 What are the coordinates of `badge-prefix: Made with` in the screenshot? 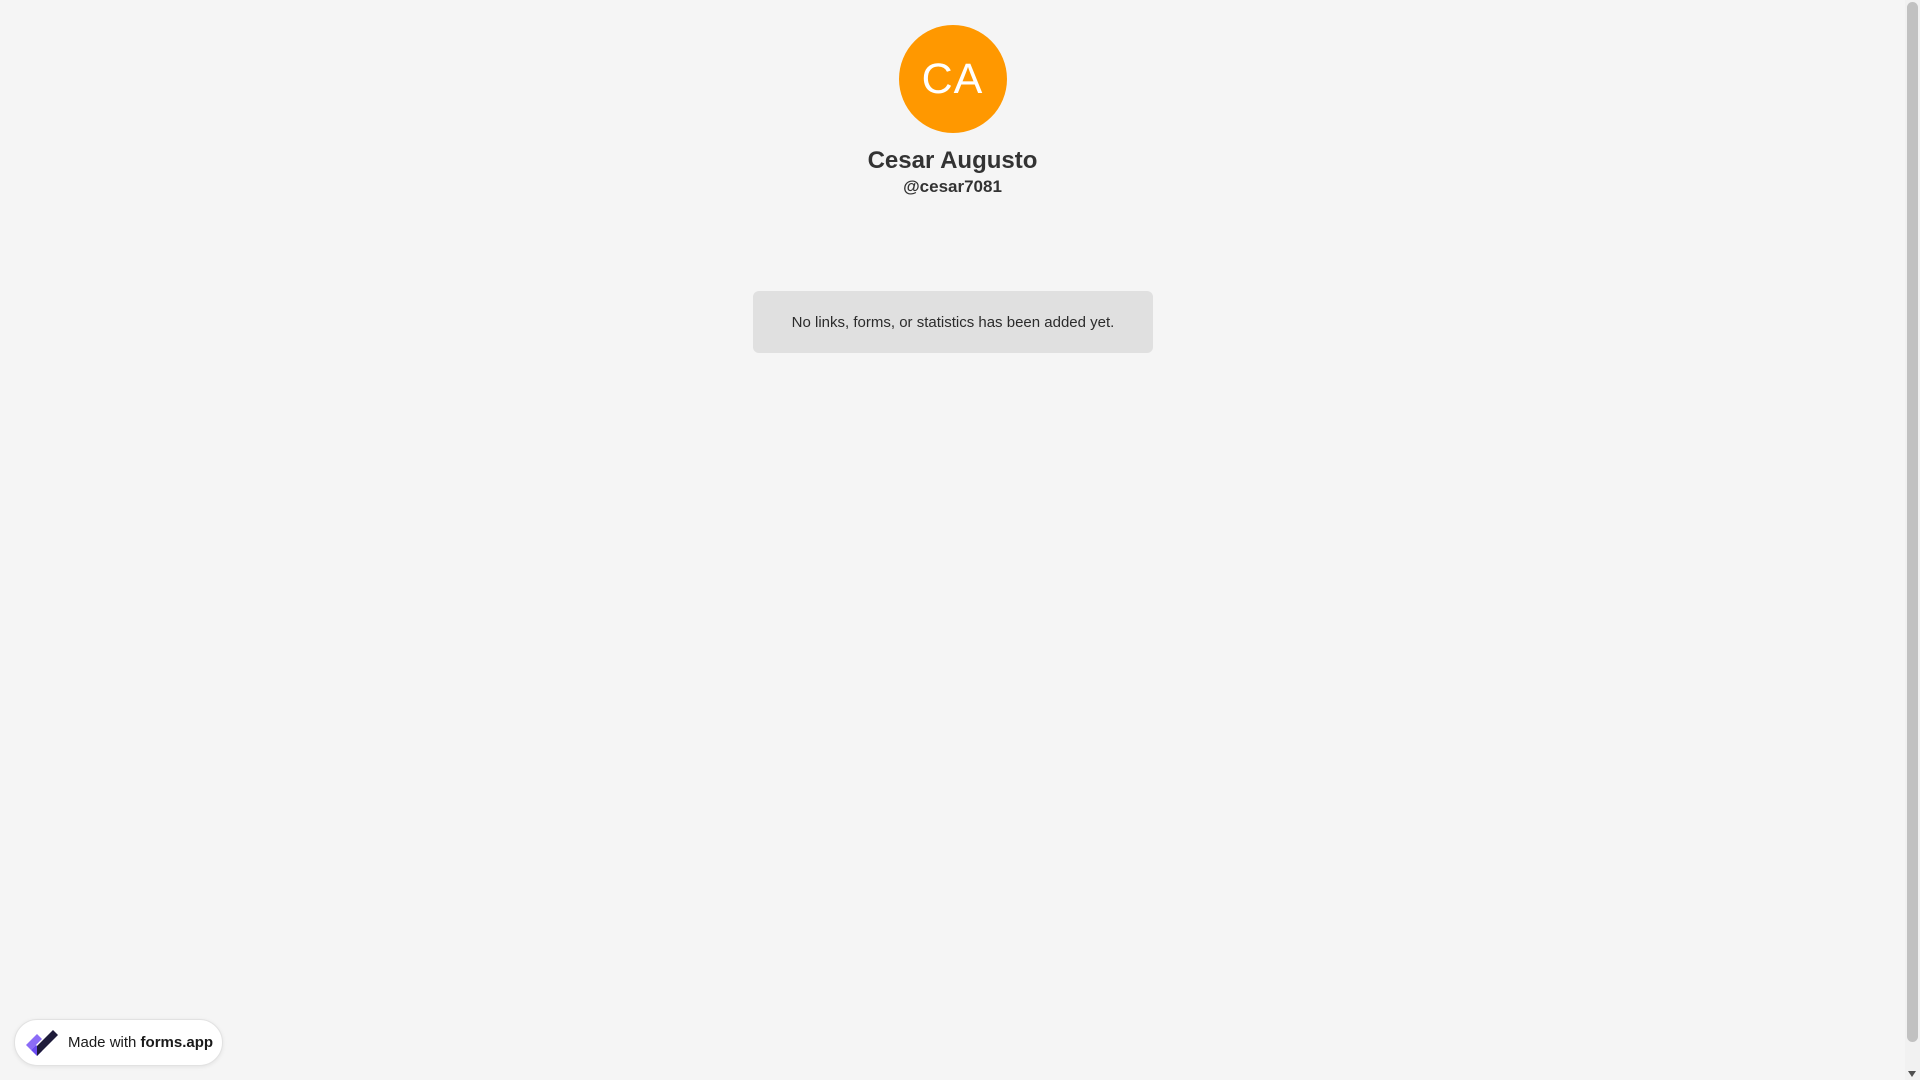 It's located at (104, 1042).